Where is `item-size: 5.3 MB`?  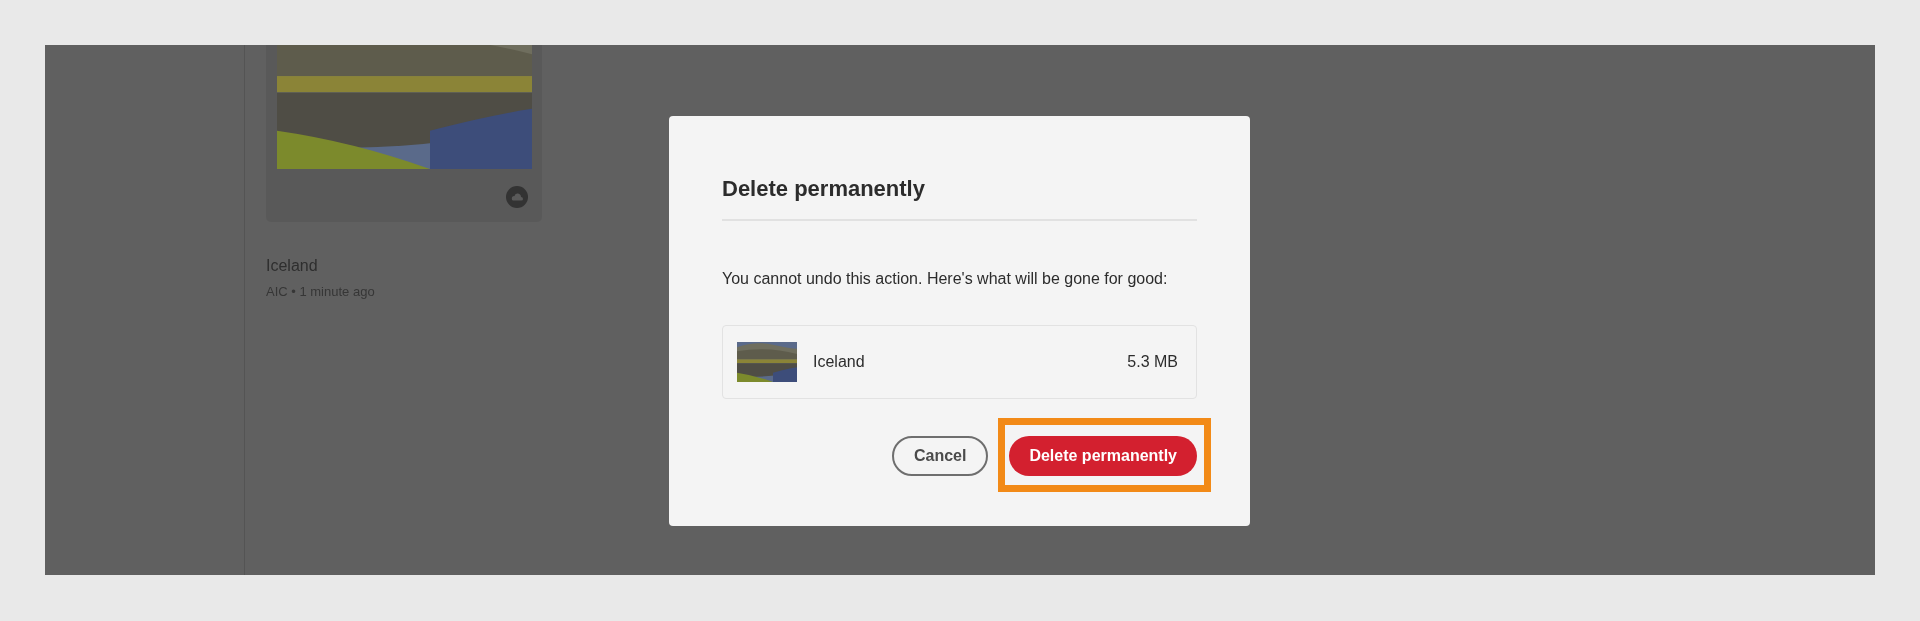 item-size: 5.3 MB is located at coordinates (1152, 362).